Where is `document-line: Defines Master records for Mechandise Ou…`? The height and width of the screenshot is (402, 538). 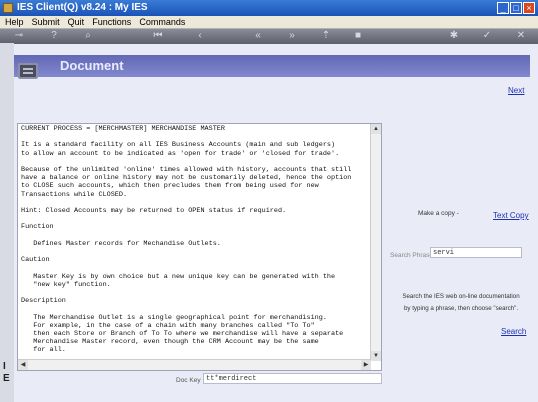
document-line: Defines Master records for Mechandise Ou… is located at coordinates (121, 243).